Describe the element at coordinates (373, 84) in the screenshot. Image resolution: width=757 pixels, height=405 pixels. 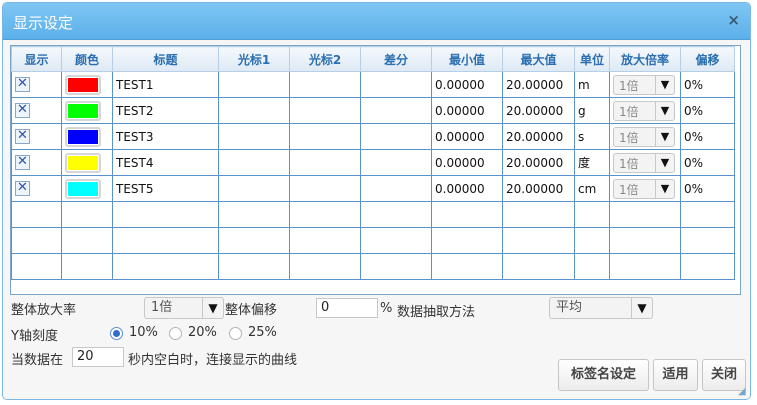
I see `table-row: ✕ TEST1 0.00000 20.00000 m 1倍 ▼ 0%` at that location.